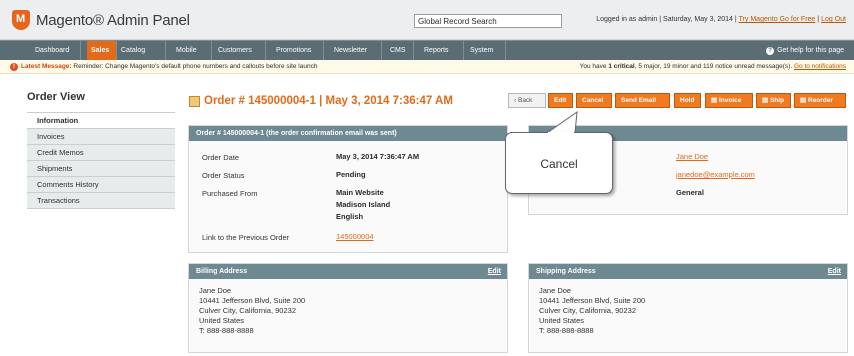 This screenshot has width=854, height=356. I want to click on ship-label: Ship, so click(777, 100).